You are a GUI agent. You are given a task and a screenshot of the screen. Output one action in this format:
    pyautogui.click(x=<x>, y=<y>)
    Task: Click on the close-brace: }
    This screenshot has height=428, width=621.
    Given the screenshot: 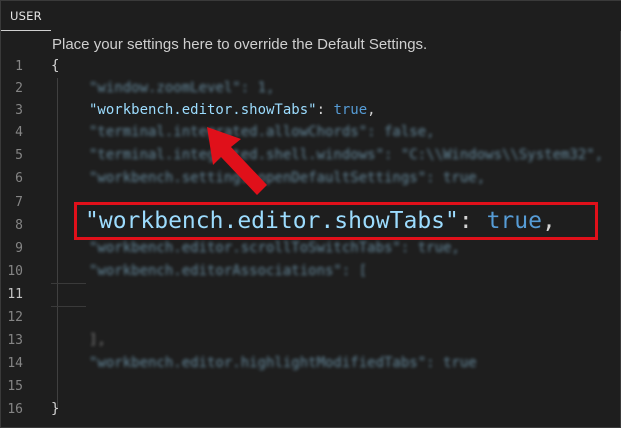 What is the action you would take?
    pyautogui.click(x=55, y=409)
    